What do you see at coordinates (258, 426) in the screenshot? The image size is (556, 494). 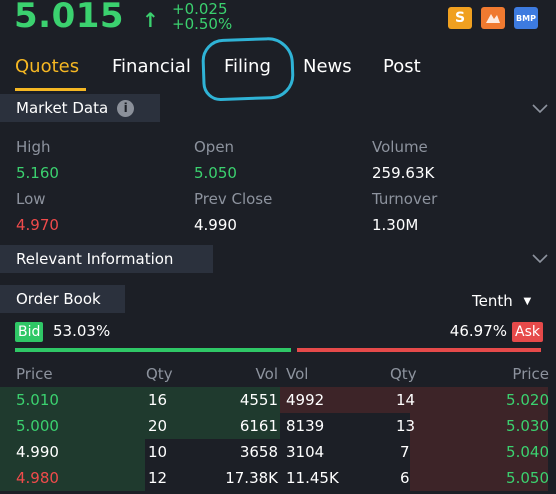 I see `bid-vol: 6161` at bounding box center [258, 426].